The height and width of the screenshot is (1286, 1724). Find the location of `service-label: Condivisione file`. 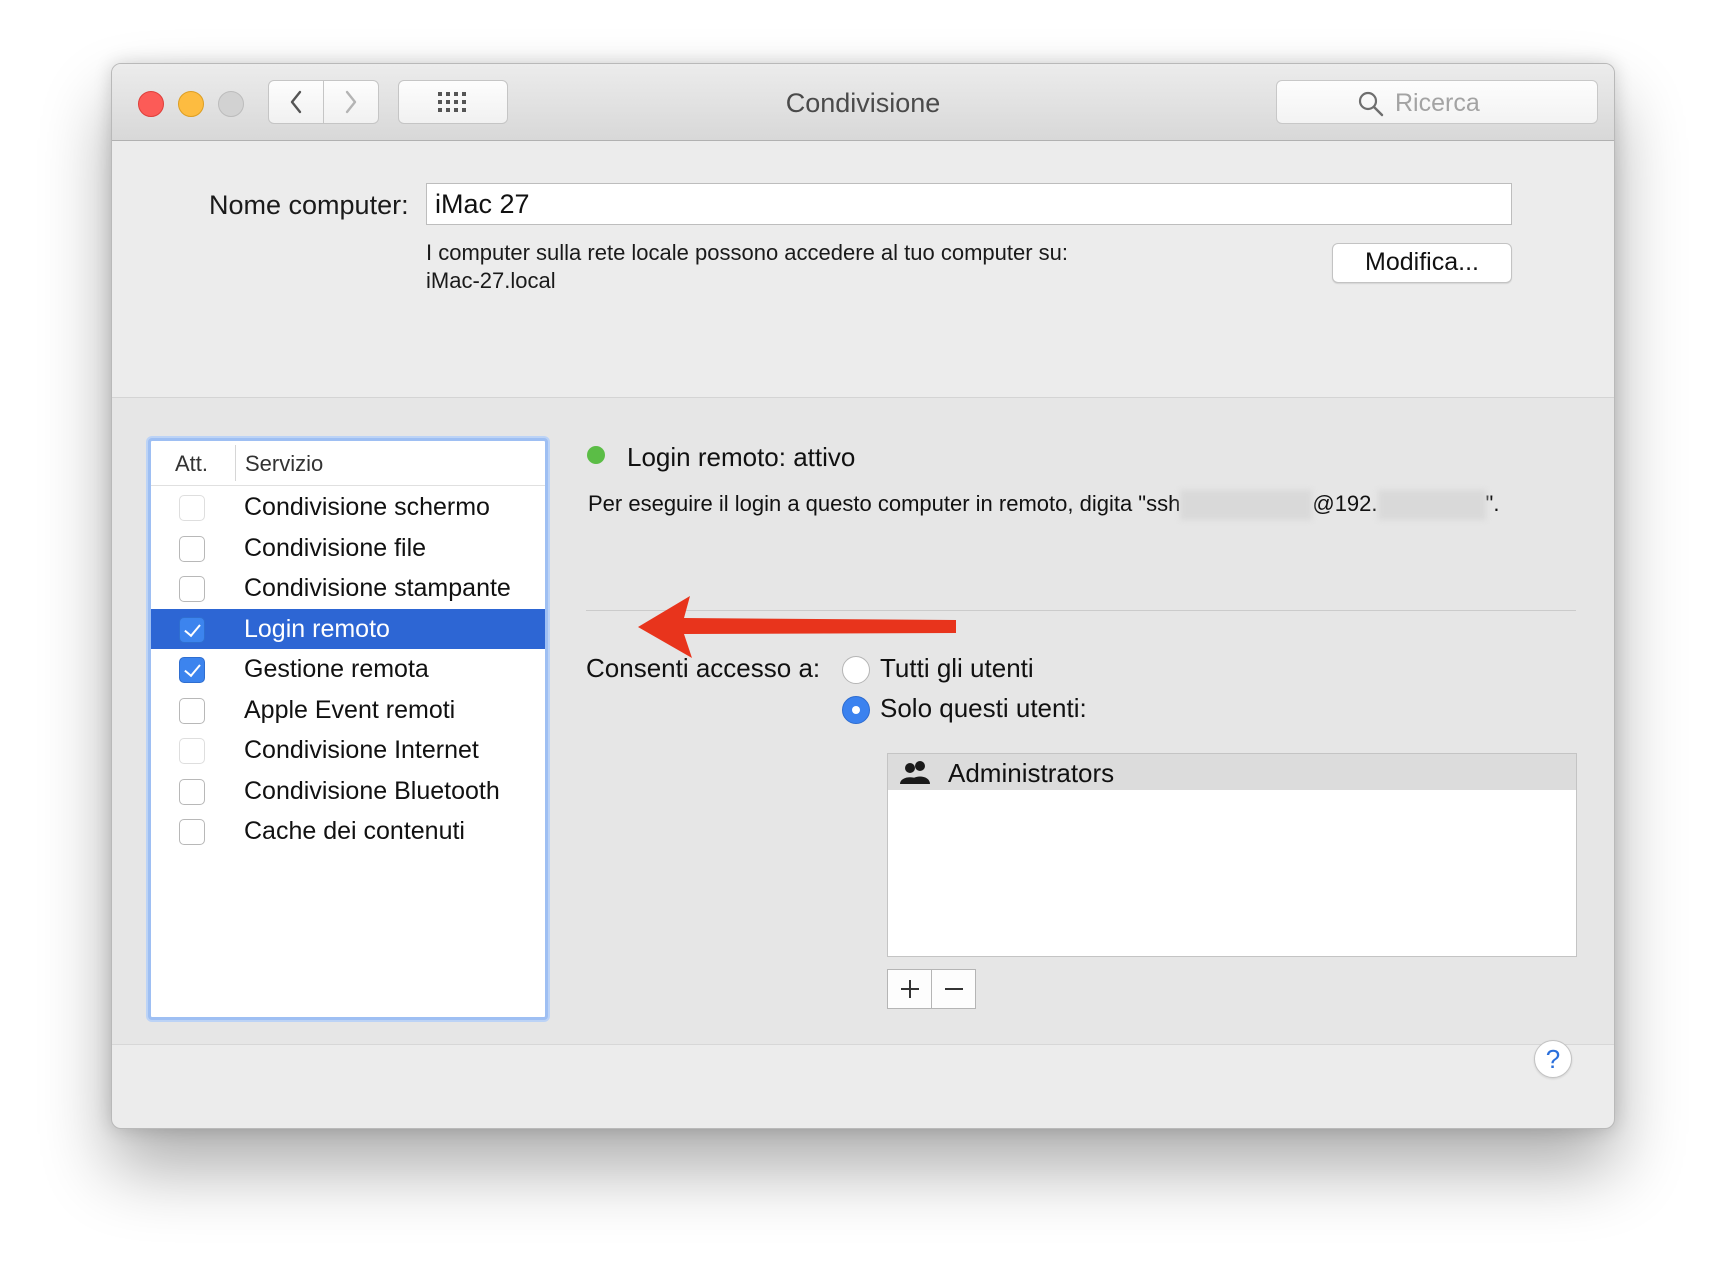

service-label: Condivisione file is located at coordinates (335, 547).